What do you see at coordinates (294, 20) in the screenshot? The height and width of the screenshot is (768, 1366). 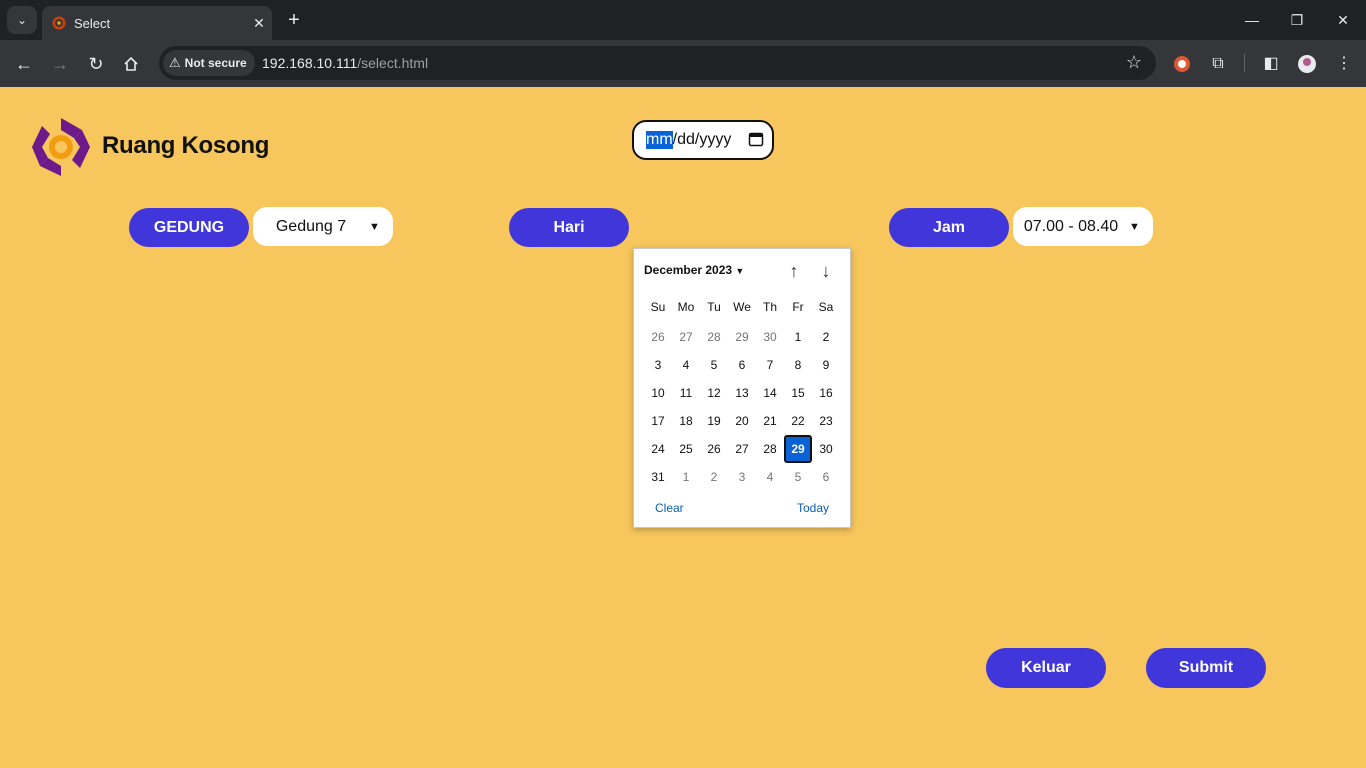 I see `new-tab-button: +` at bounding box center [294, 20].